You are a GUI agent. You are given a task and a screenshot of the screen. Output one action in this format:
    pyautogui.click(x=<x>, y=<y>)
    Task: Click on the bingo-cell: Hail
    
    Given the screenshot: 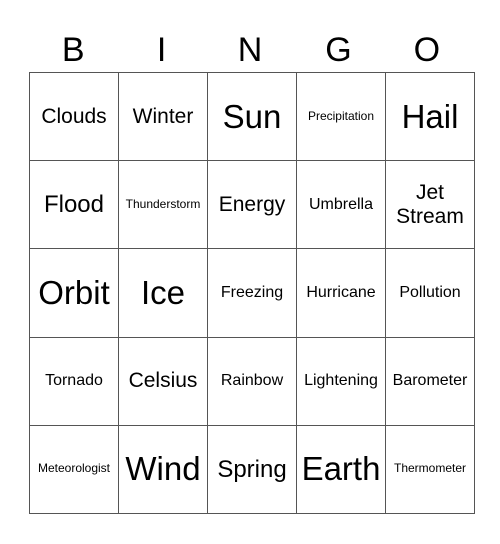 What is the action you would take?
    pyautogui.click(x=430, y=116)
    